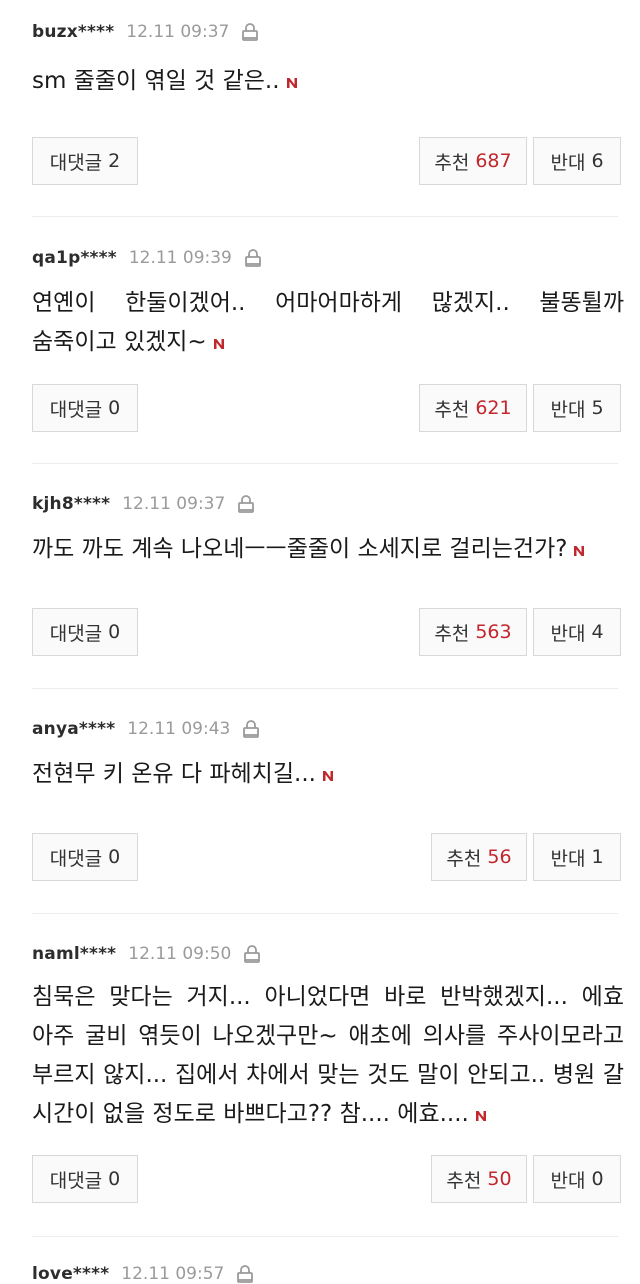 The width and height of the screenshot is (640, 1284). I want to click on recommend-button: 추천 687, so click(473, 161).